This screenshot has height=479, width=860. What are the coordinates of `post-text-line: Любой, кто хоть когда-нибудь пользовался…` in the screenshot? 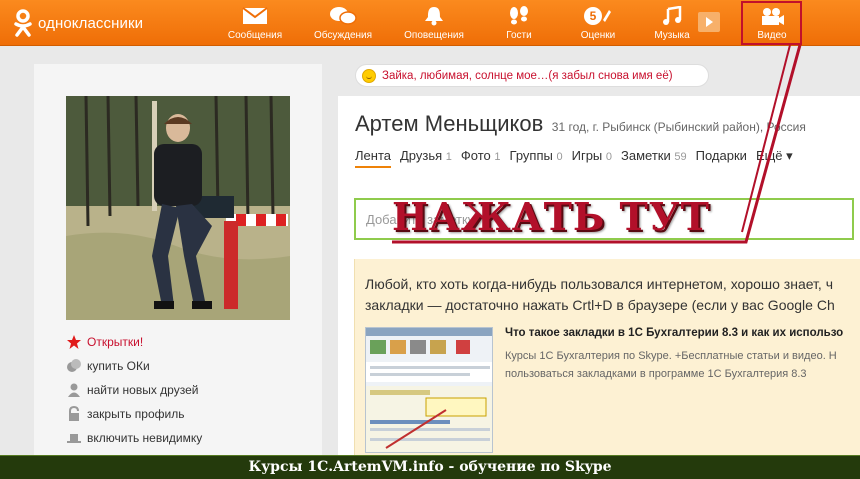 It's located at (599, 284).